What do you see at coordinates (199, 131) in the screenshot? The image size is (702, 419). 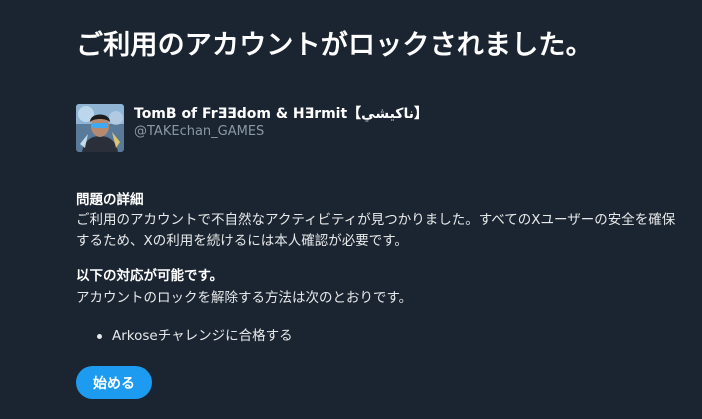 I see `account-handle: @TAKEchan_GAMES` at bounding box center [199, 131].